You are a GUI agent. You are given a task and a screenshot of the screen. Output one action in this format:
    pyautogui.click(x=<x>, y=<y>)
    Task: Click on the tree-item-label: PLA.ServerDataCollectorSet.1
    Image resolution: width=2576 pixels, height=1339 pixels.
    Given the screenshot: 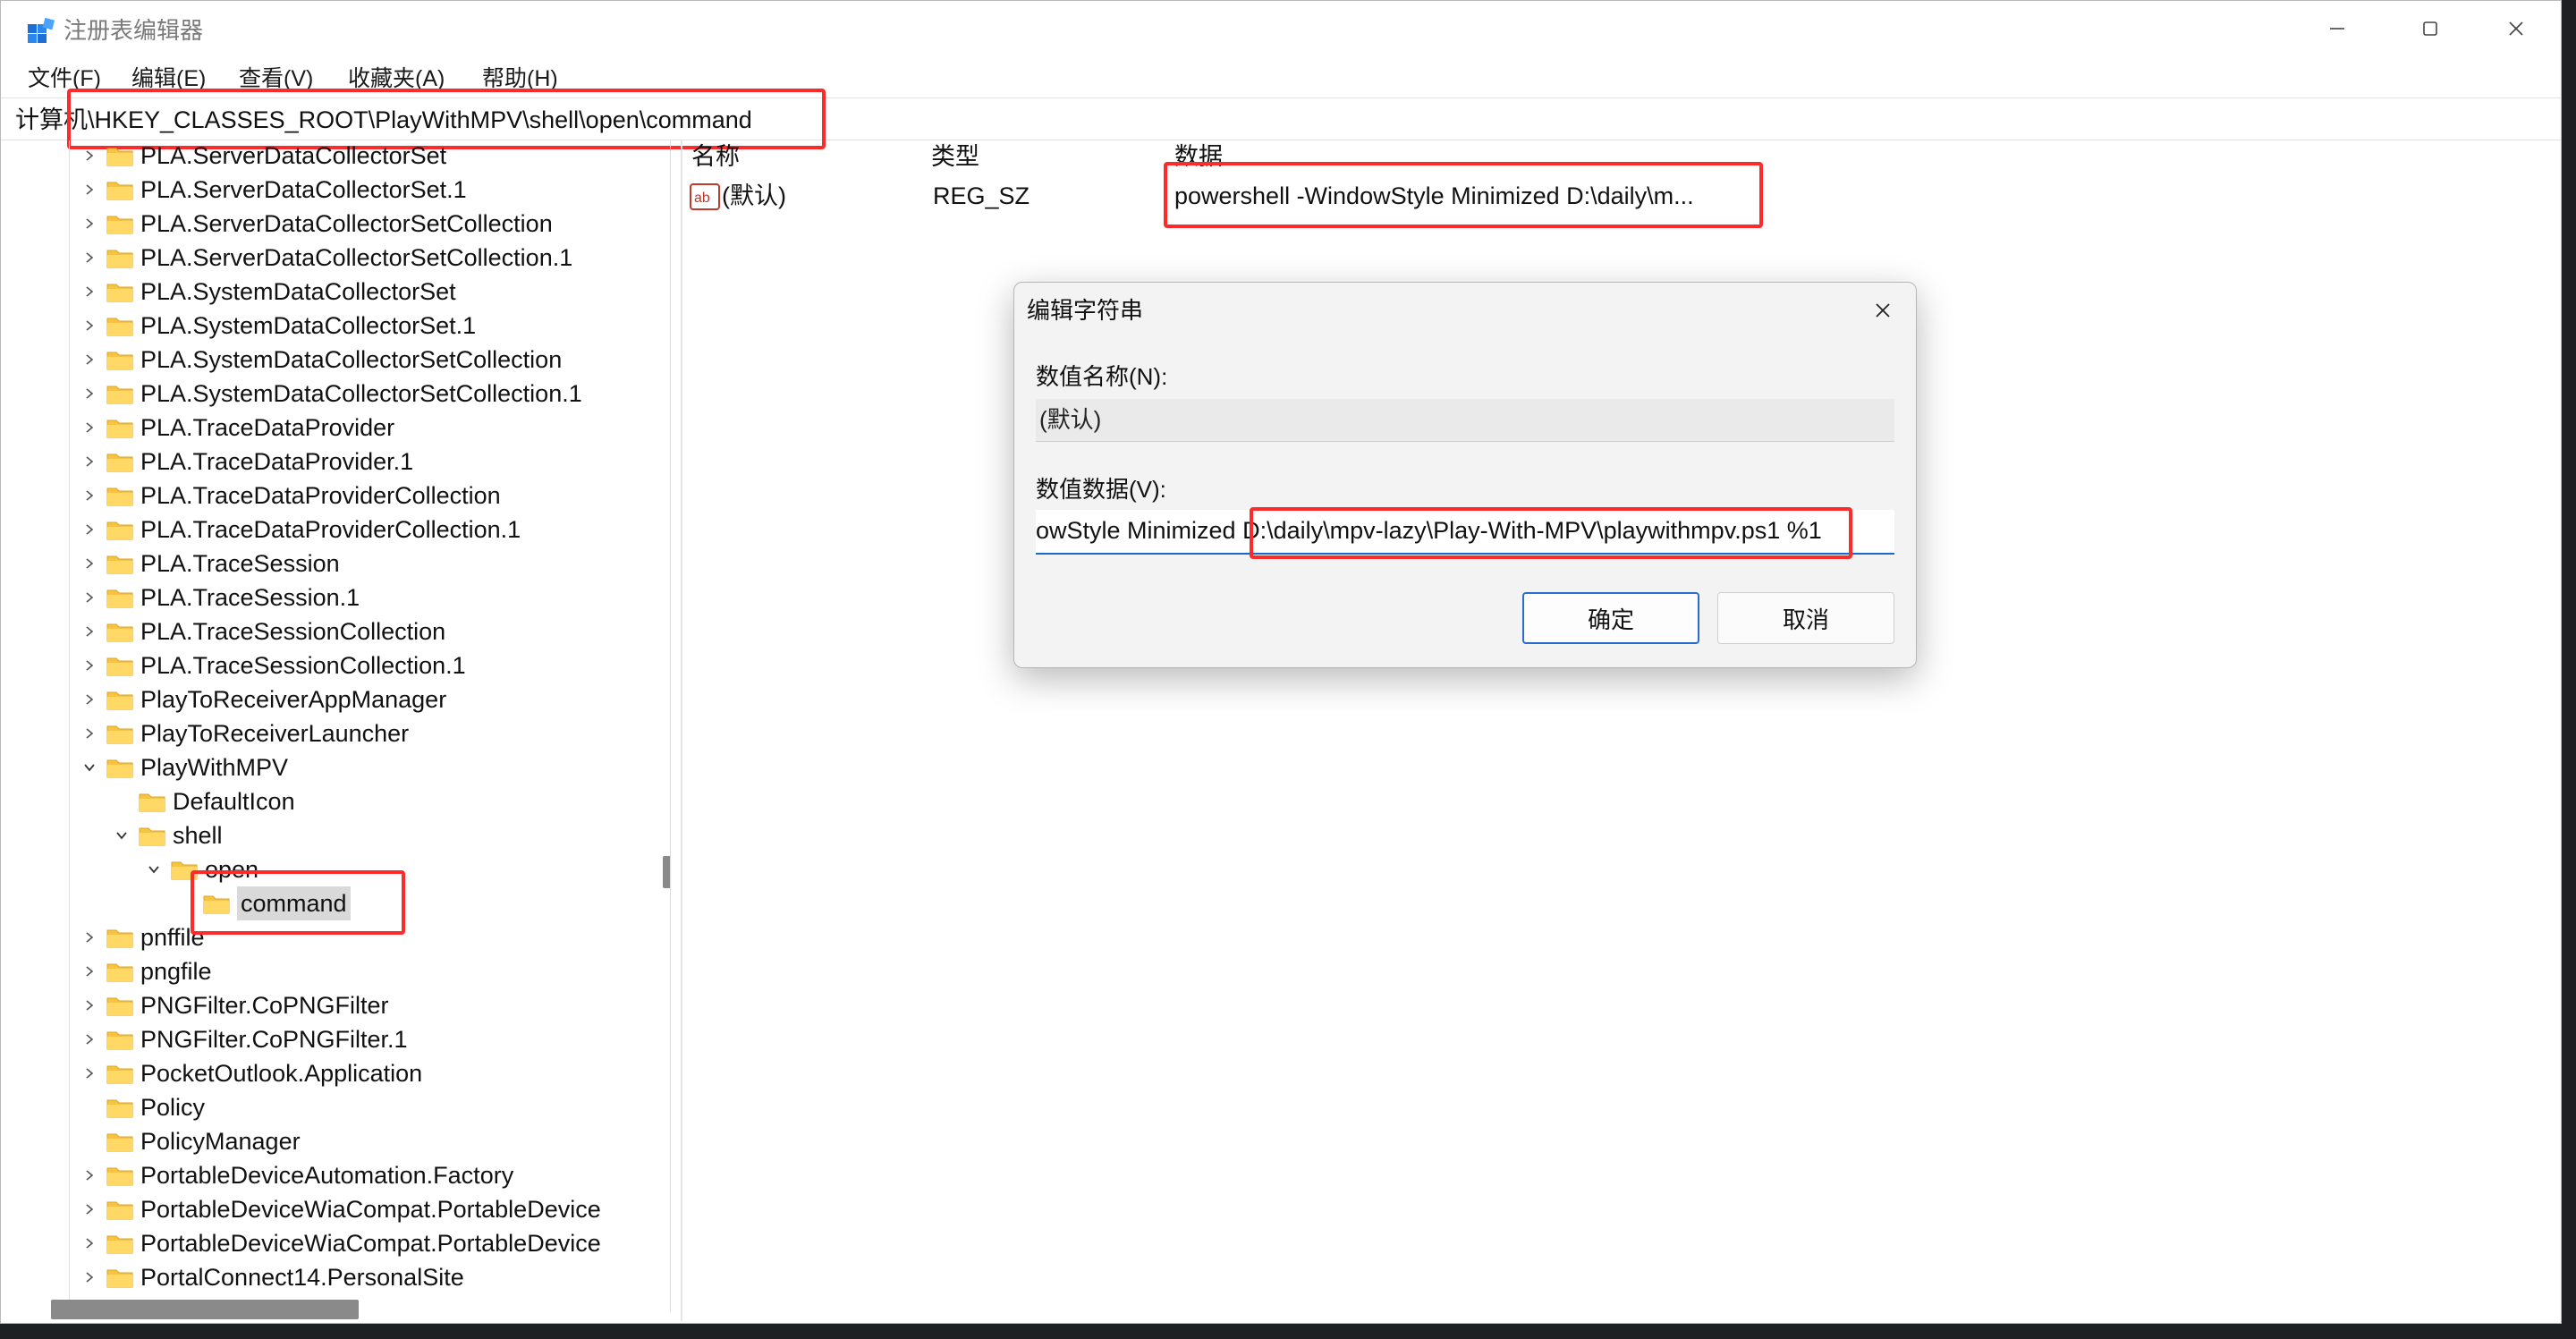 What is the action you would take?
    pyautogui.click(x=303, y=189)
    